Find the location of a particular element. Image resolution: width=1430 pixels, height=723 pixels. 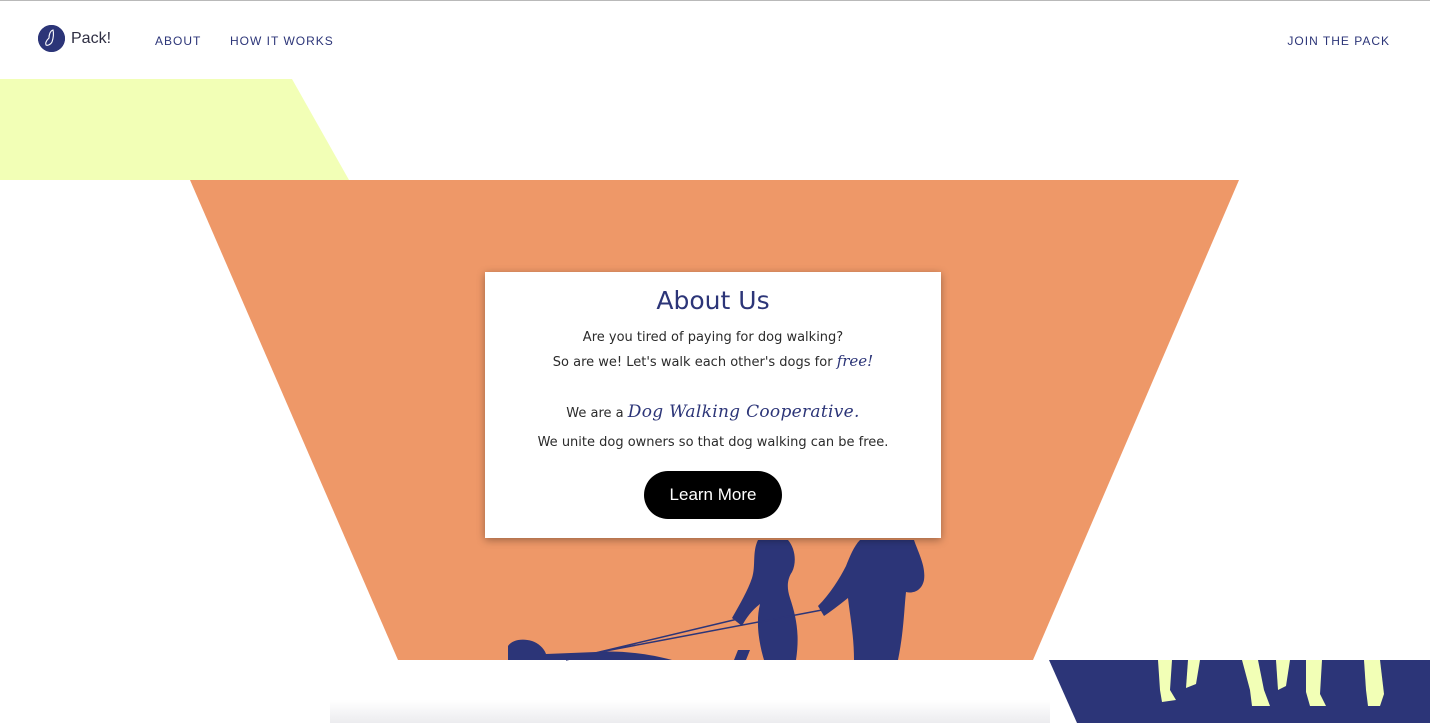

section-fade is located at coordinates (690, 711).